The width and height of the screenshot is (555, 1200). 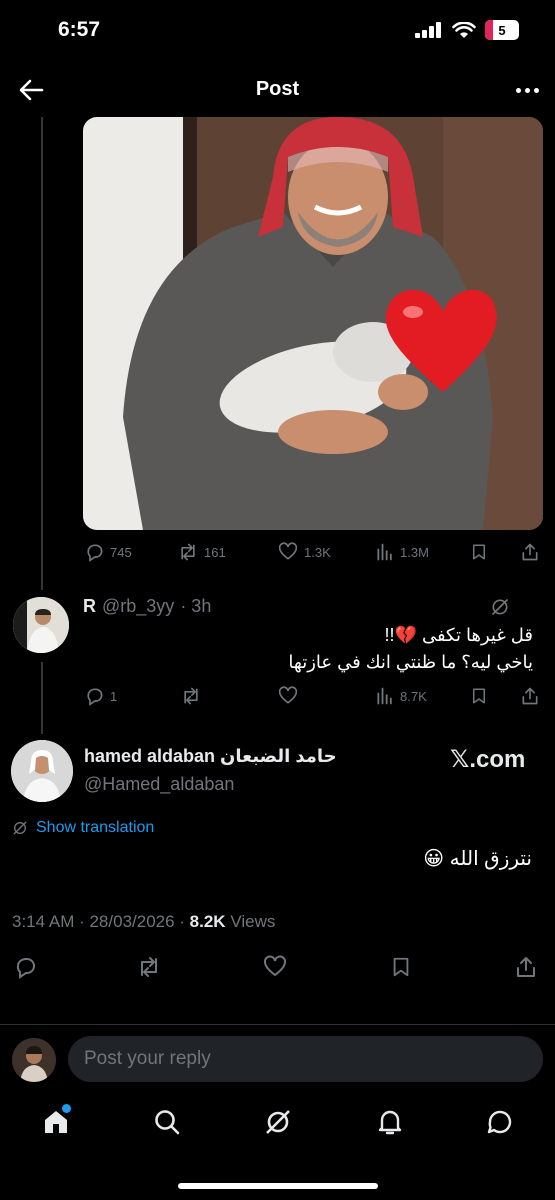 What do you see at coordinates (101, 921) in the screenshot?
I see `post-timestamp: 3:14 AM · 28/03/2026 ·` at bounding box center [101, 921].